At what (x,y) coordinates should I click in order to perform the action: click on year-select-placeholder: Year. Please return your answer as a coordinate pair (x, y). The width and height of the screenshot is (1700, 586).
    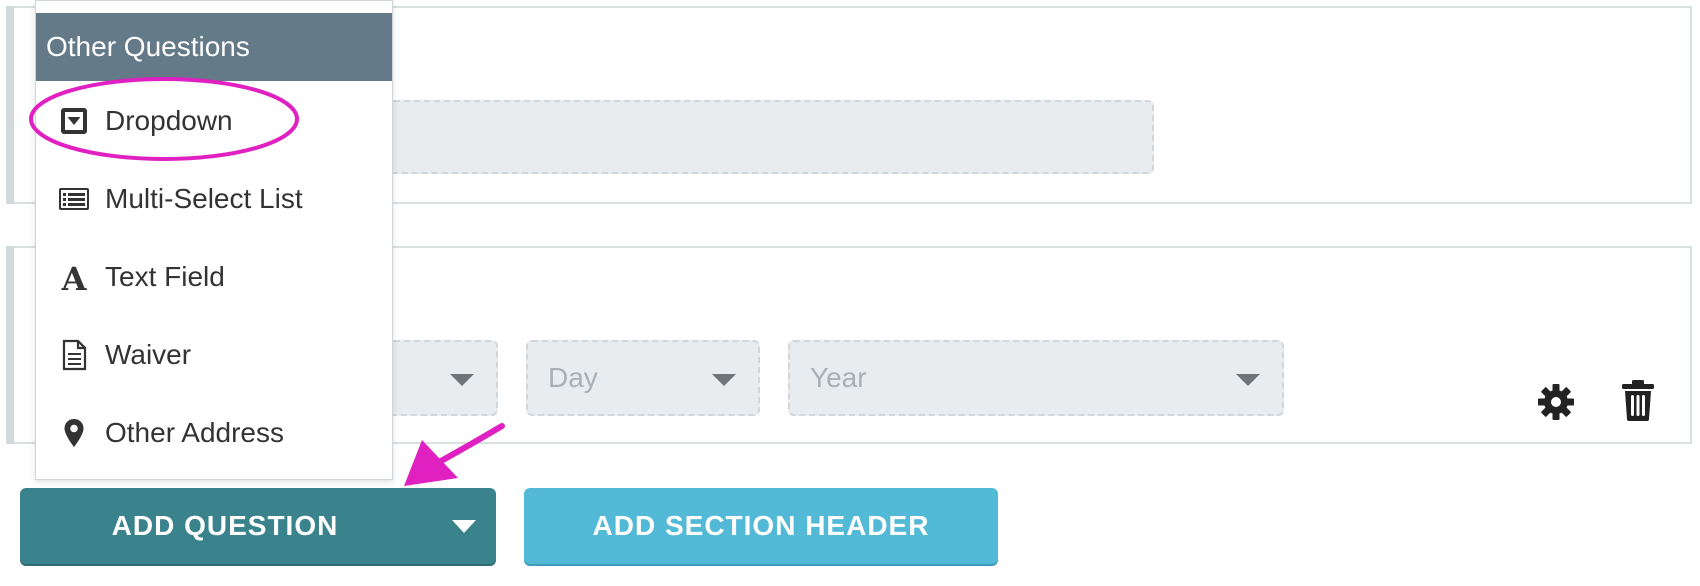
    Looking at the image, I should click on (838, 377).